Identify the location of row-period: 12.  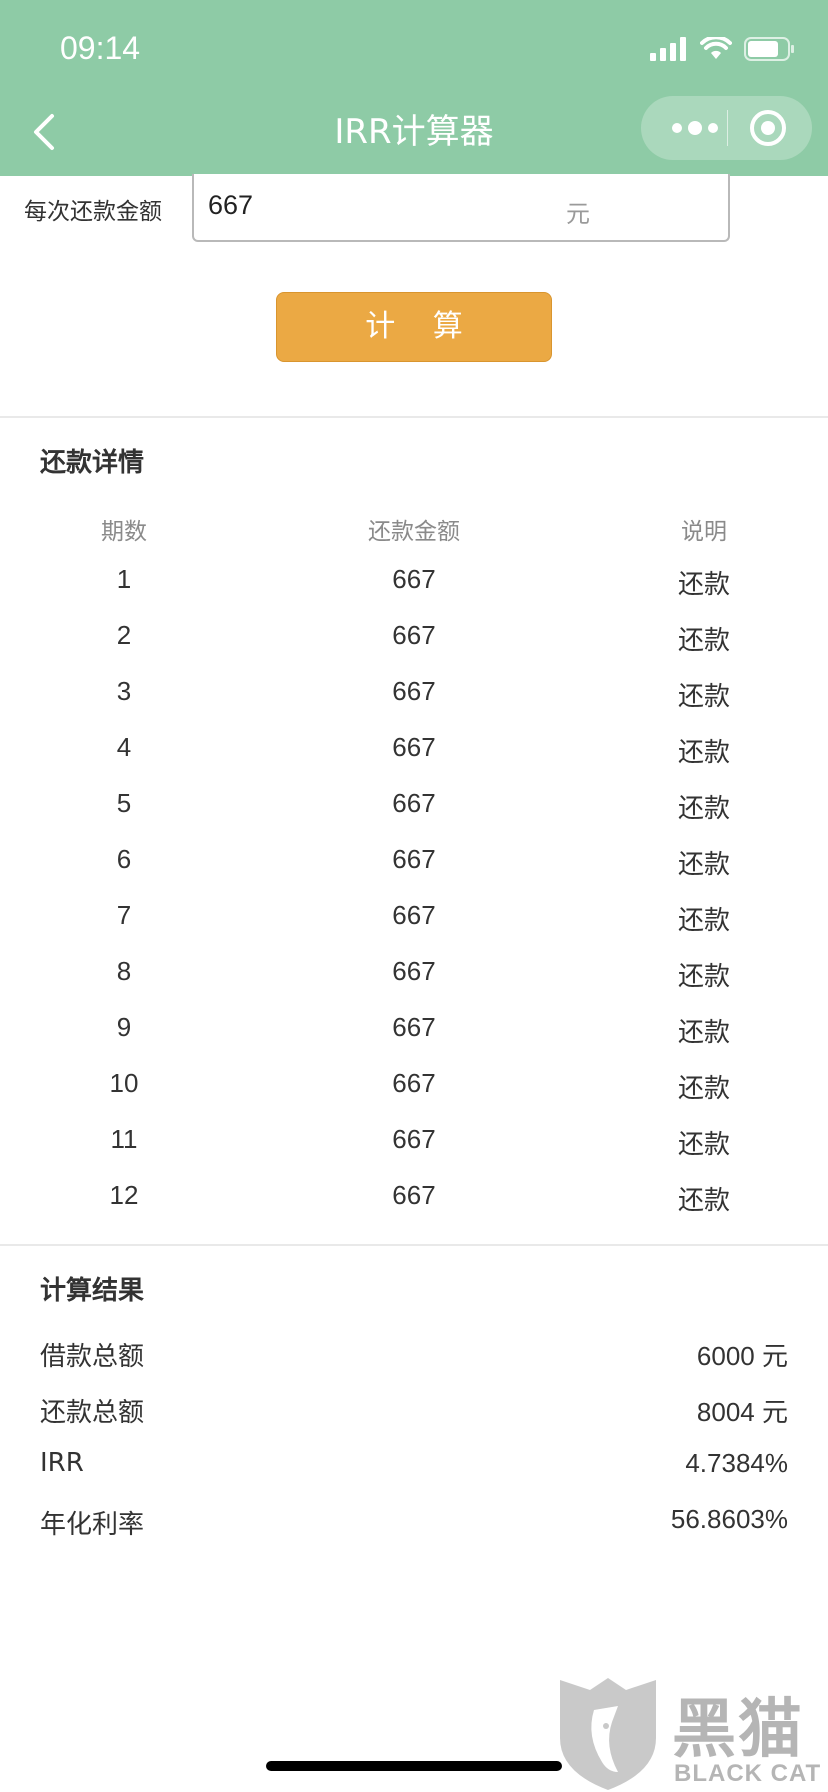
(124, 1195).